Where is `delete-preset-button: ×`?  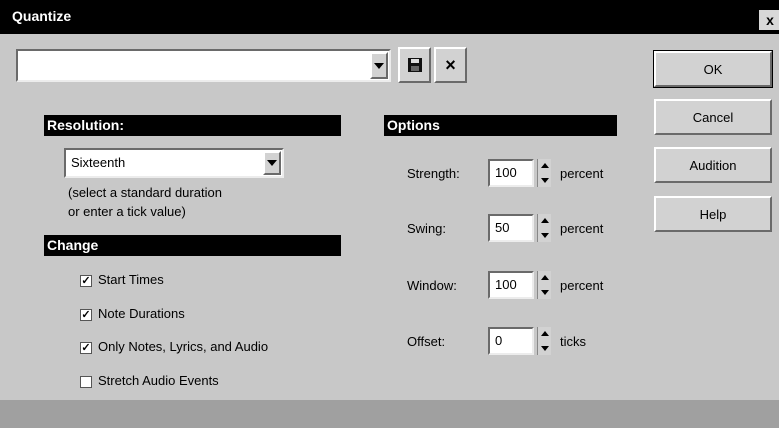
delete-preset-button: × is located at coordinates (450, 65).